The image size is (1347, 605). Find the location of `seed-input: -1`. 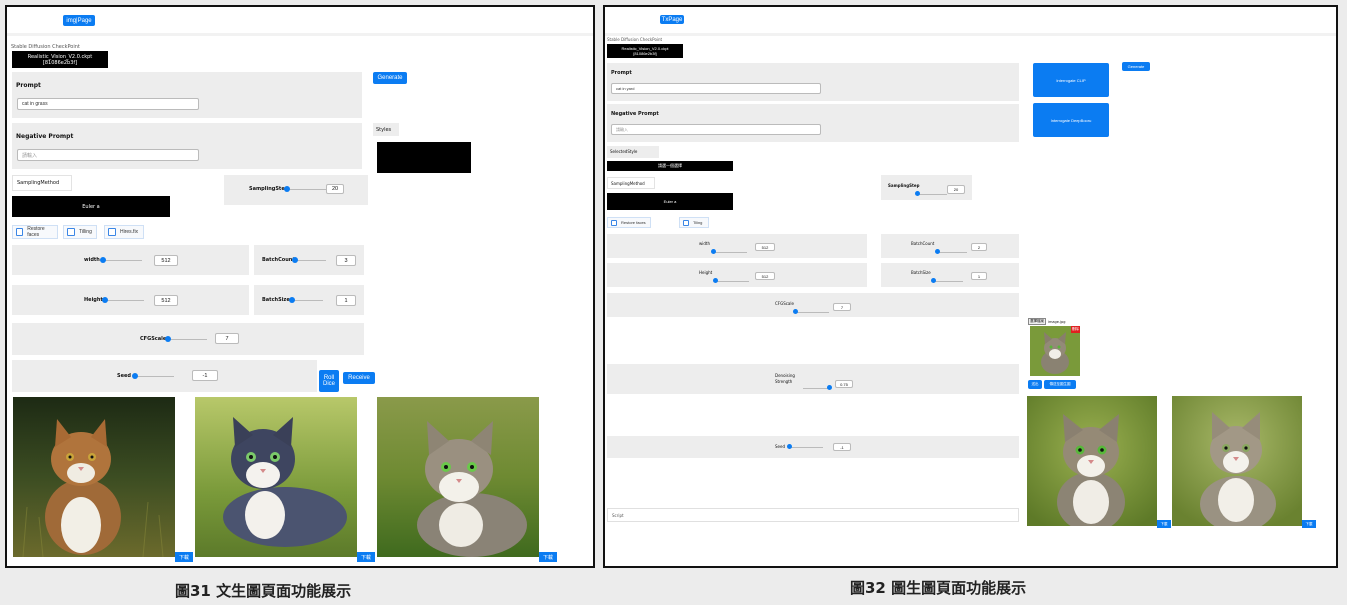

seed-input: -1 is located at coordinates (205, 375).